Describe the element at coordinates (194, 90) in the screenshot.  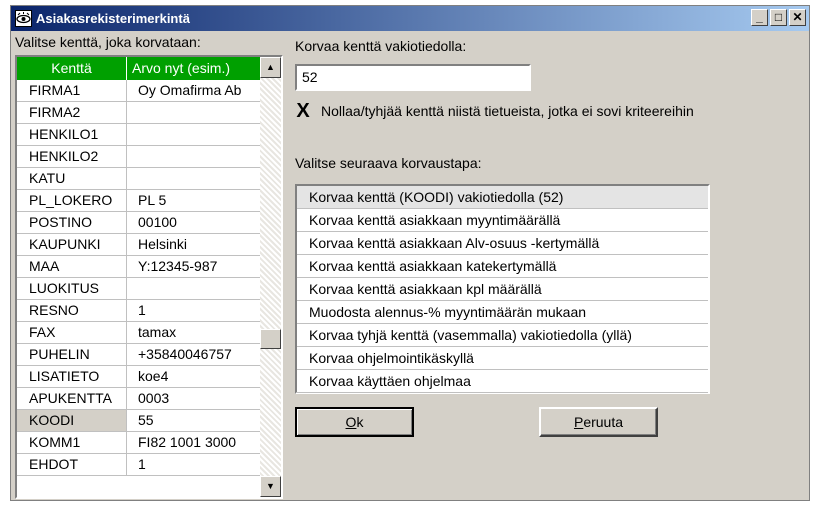
I see `field-value-cell: Oy Omafirma Ab` at that location.